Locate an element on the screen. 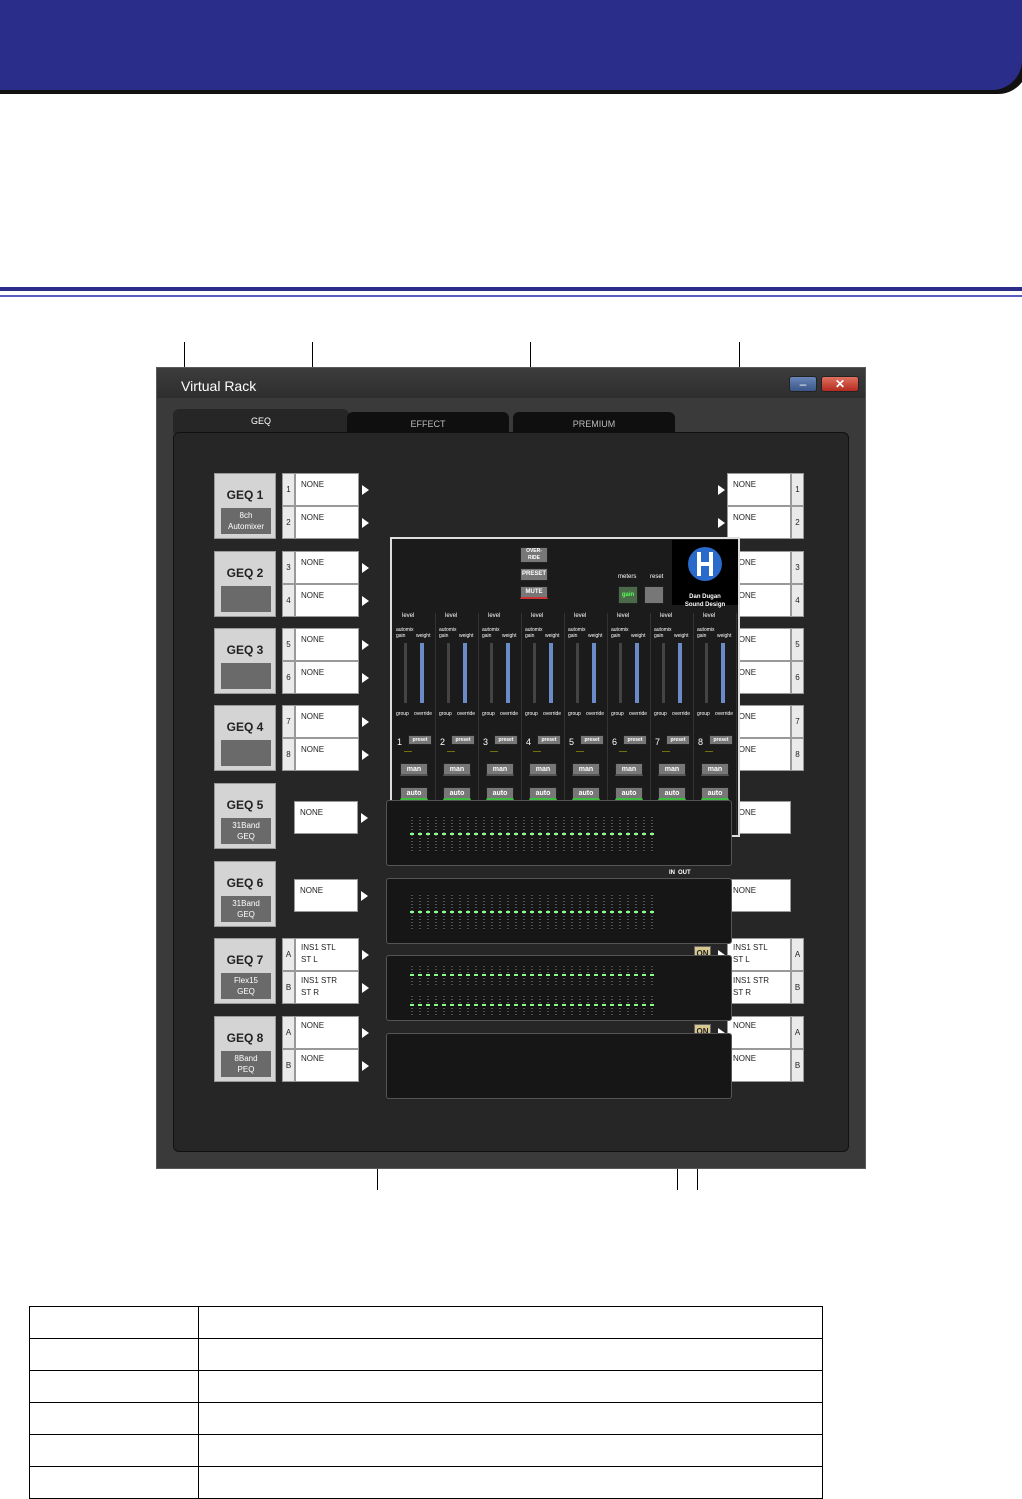 This screenshot has height=1499, width=1022. group-label: group is located at coordinates (703, 714).